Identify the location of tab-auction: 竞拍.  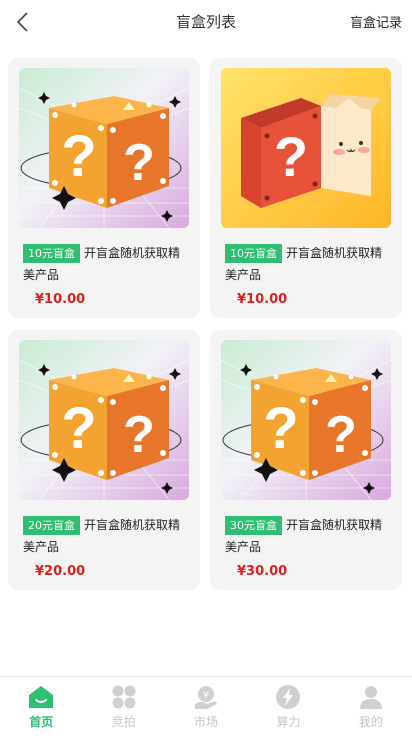
(123, 706).